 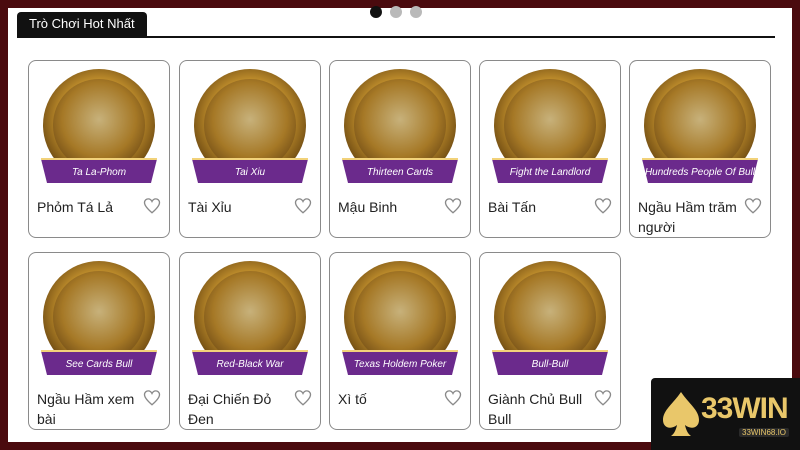 I want to click on game-banner-label: Thirteen Cards, so click(x=400, y=172).